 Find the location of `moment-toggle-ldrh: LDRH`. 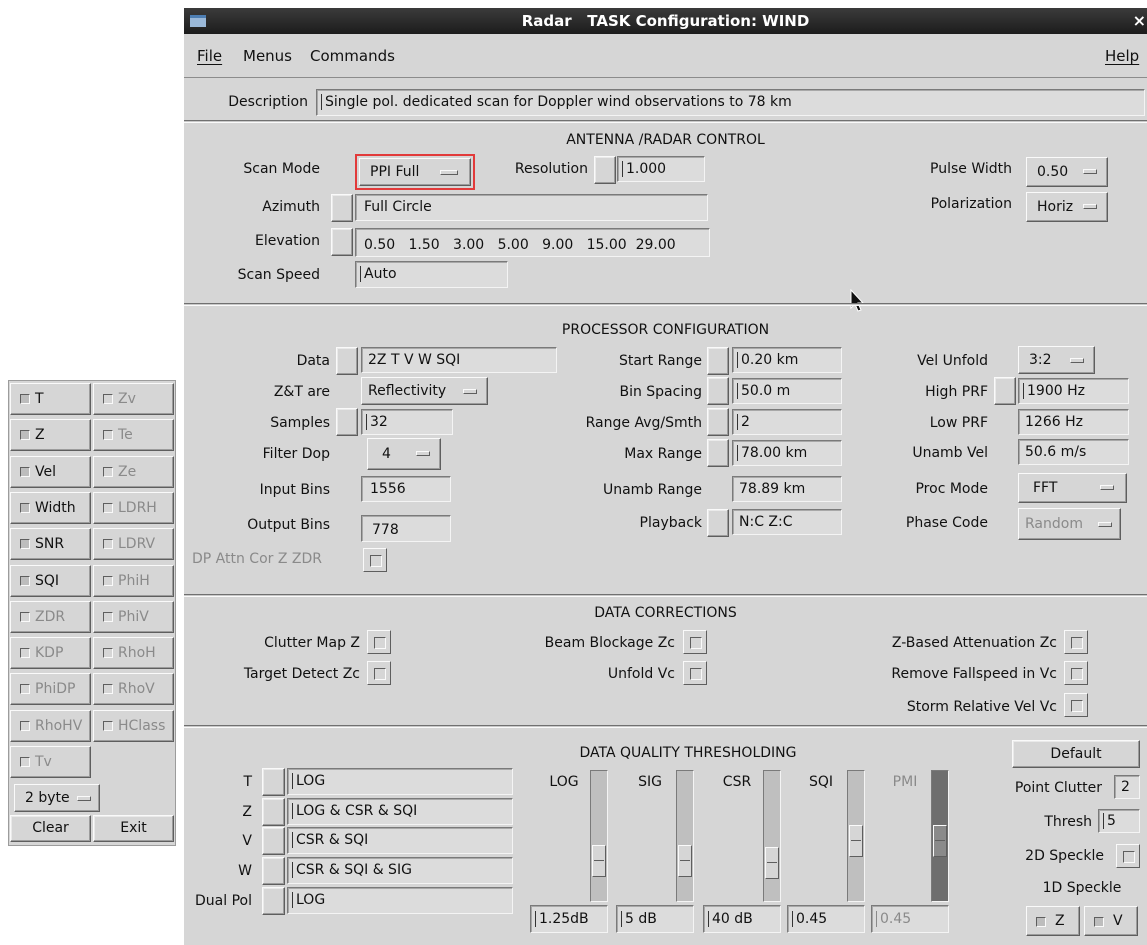

moment-toggle-ldrh: LDRH is located at coordinates (133, 507).